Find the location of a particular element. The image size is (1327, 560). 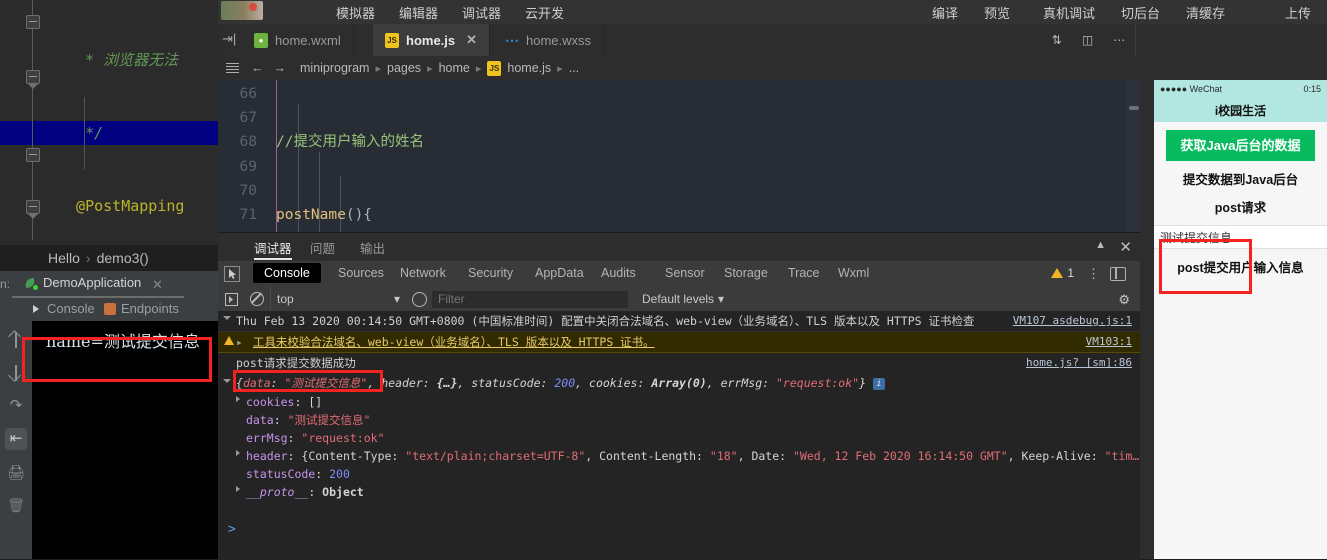

menu-compile: 编译 is located at coordinates (945, 12).